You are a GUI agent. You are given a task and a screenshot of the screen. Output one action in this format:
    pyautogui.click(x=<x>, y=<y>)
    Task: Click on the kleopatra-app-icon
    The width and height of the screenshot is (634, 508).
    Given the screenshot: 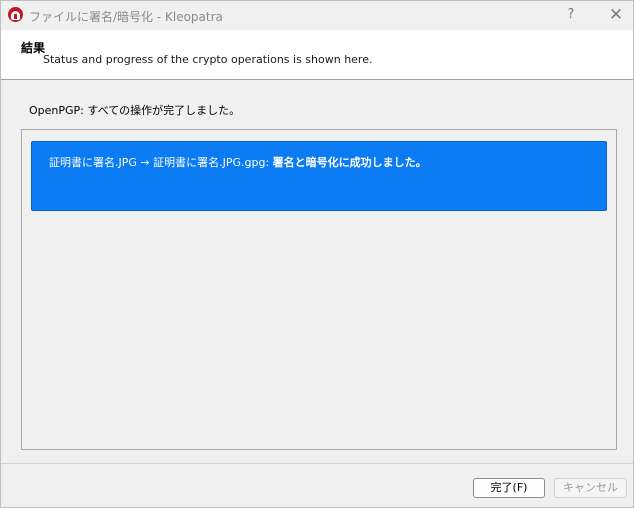 What is the action you would take?
    pyautogui.click(x=15, y=14)
    